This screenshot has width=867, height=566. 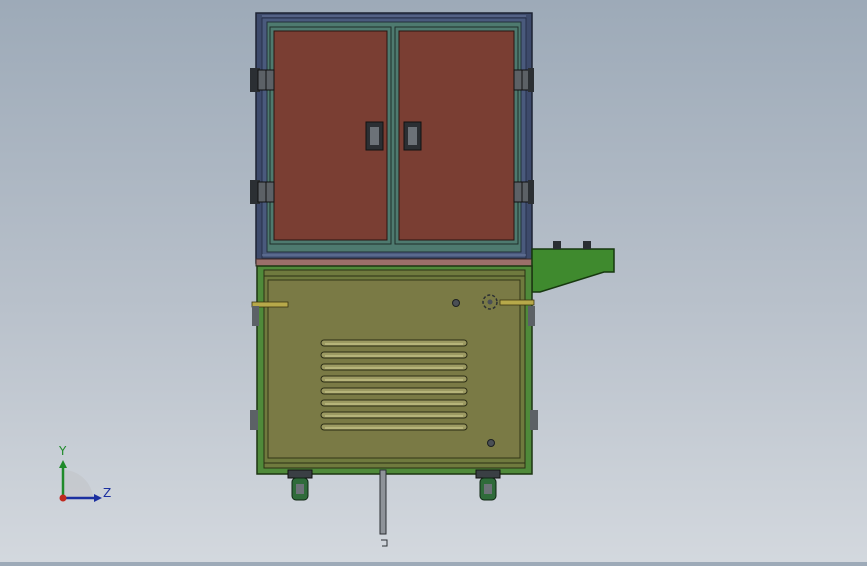 I want to click on y-axis-label: Y, so click(x=62, y=451).